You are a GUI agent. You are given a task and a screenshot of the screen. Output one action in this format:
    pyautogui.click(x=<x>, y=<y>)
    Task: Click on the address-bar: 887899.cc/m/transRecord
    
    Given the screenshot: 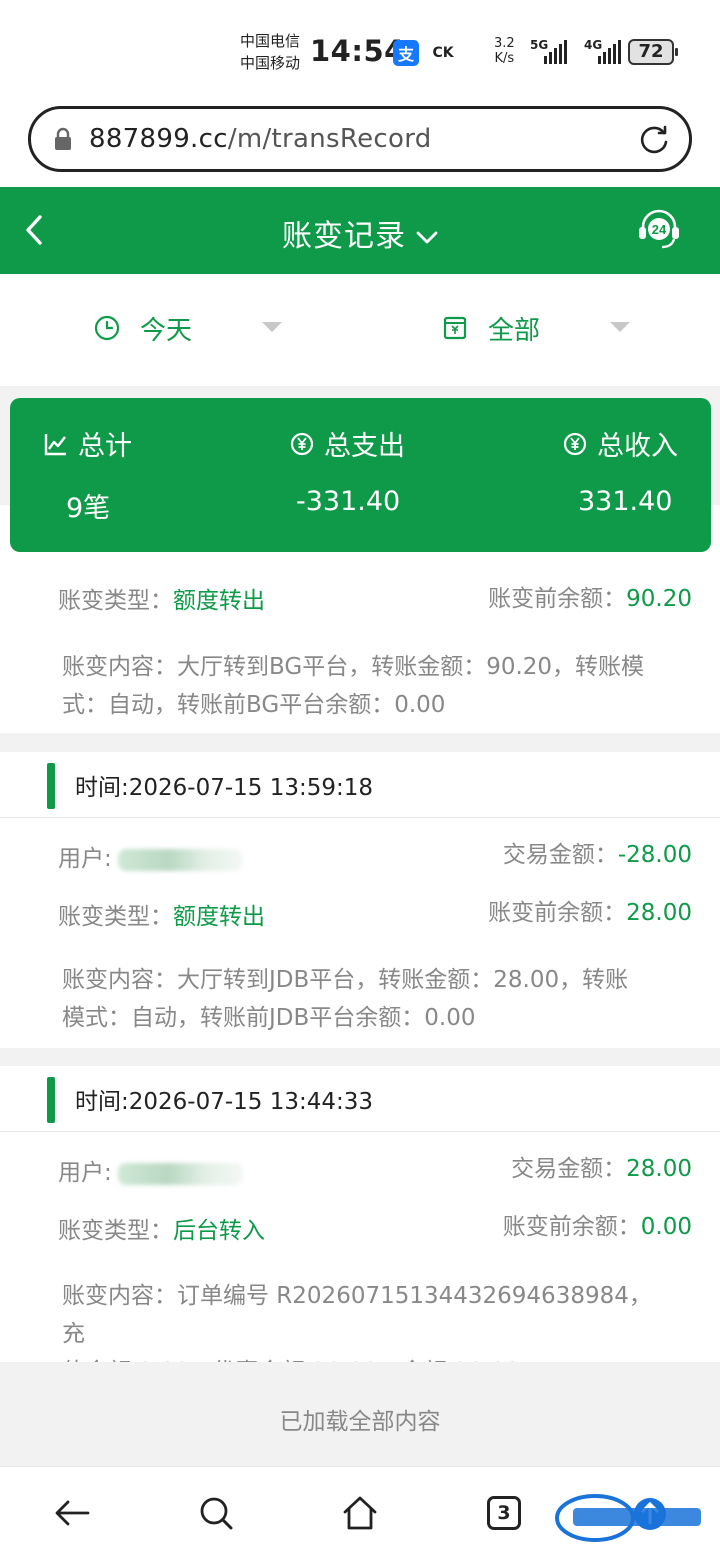 What is the action you would take?
    pyautogui.click(x=360, y=139)
    